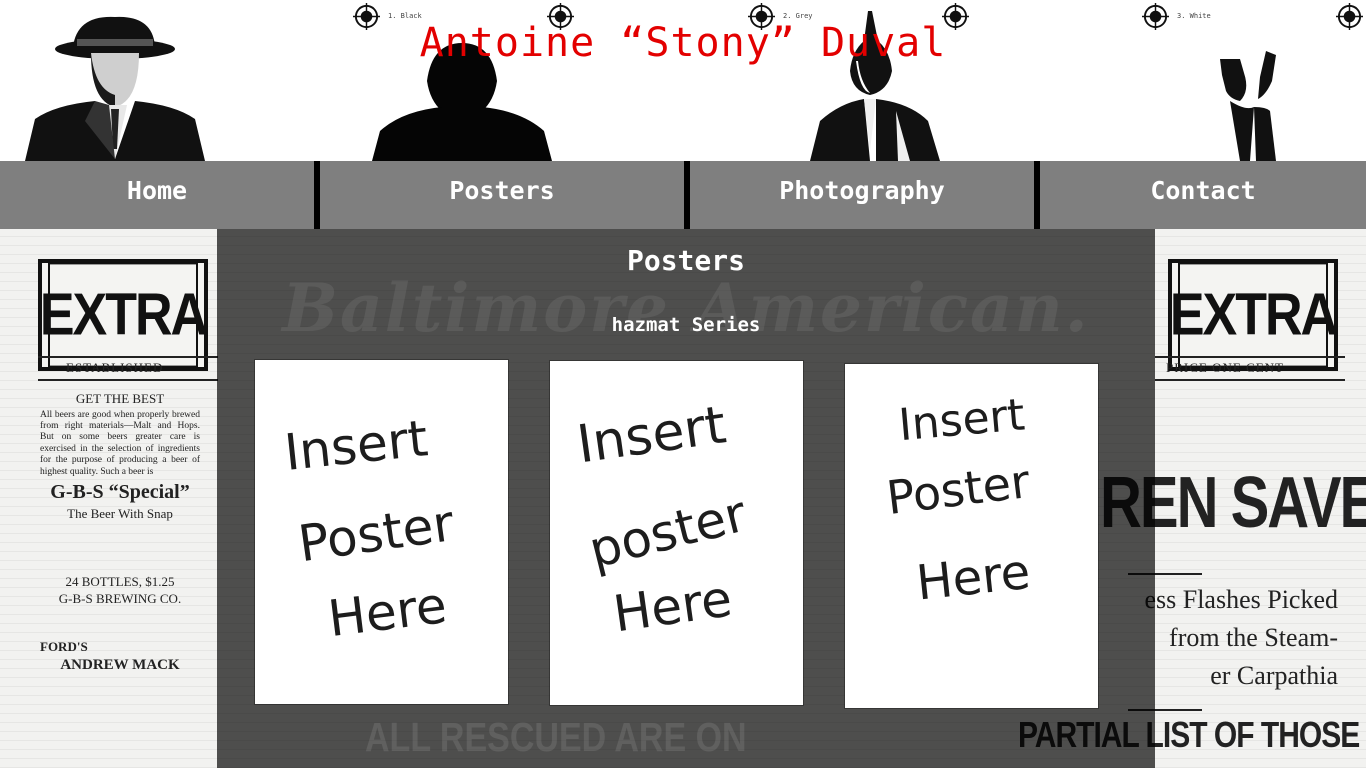 The image size is (1366, 768). Describe the element at coordinates (556, 738) in the screenshot. I see `faded-headline: ALL RESCUED ARE ON` at that location.